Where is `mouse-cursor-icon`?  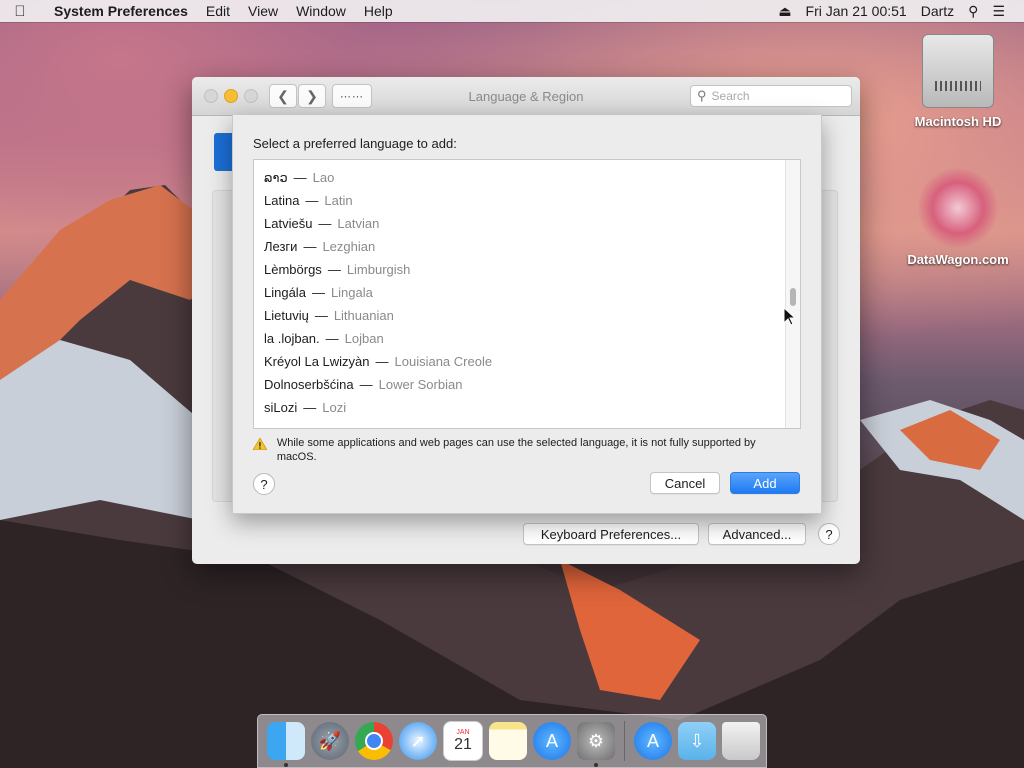
mouse-cursor-icon is located at coordinates (790, 317).